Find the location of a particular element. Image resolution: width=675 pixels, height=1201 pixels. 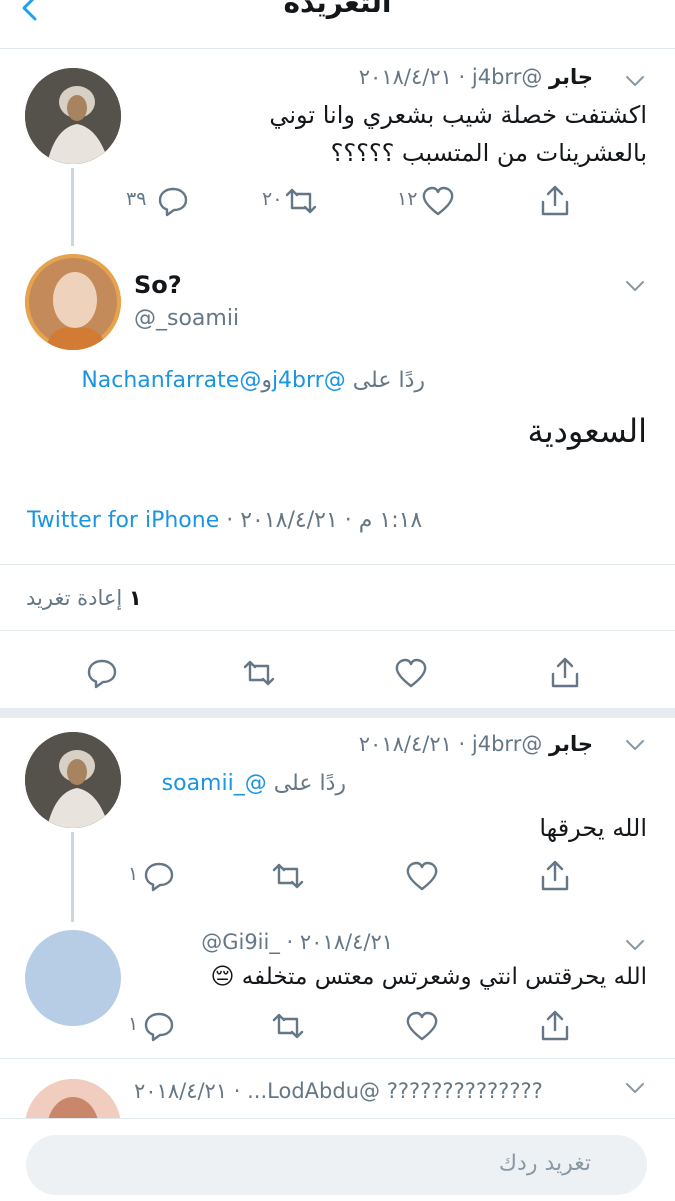

section-gap is located at coordinates (337, 713).